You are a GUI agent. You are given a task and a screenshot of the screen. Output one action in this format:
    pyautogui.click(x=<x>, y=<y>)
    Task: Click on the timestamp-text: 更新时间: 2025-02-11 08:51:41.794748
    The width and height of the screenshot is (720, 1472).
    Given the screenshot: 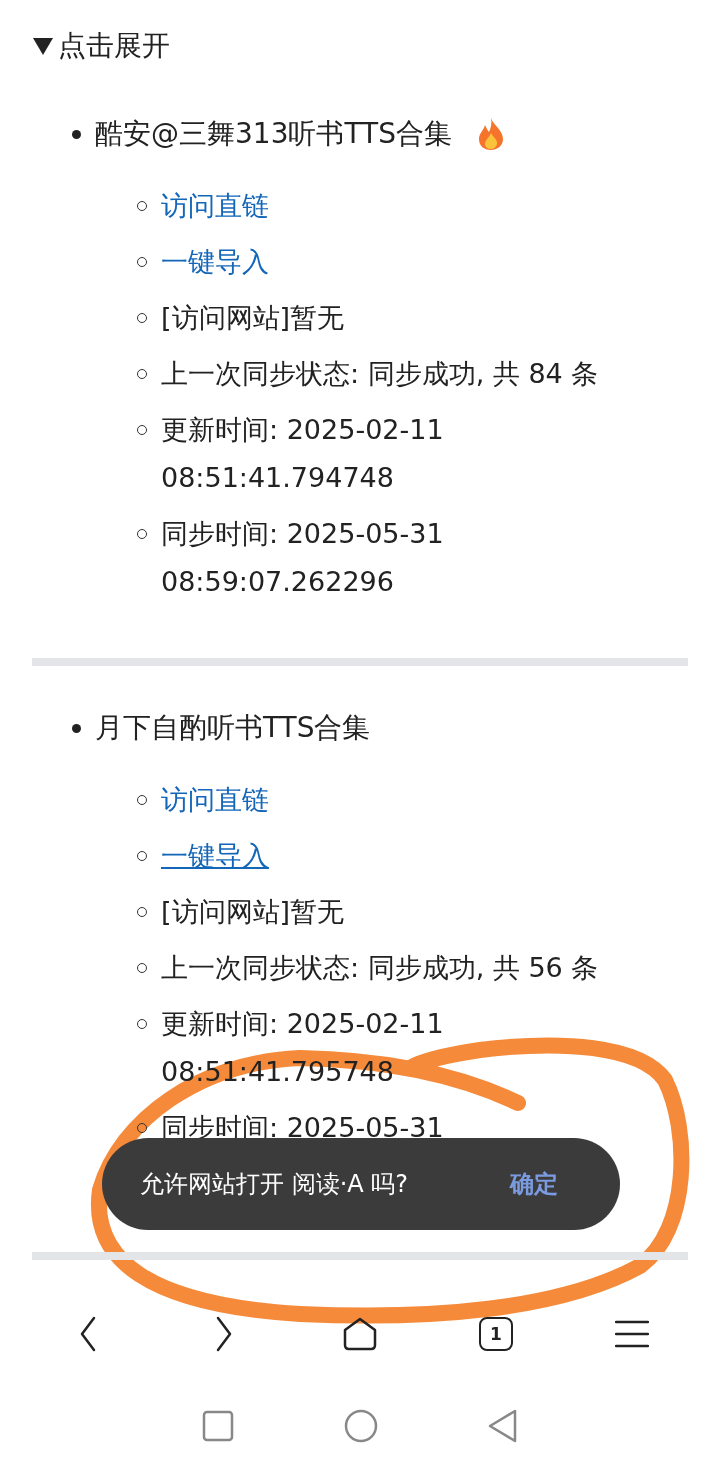 What is the action you would take?
    pyautogui.click(x=303, y=454)
    